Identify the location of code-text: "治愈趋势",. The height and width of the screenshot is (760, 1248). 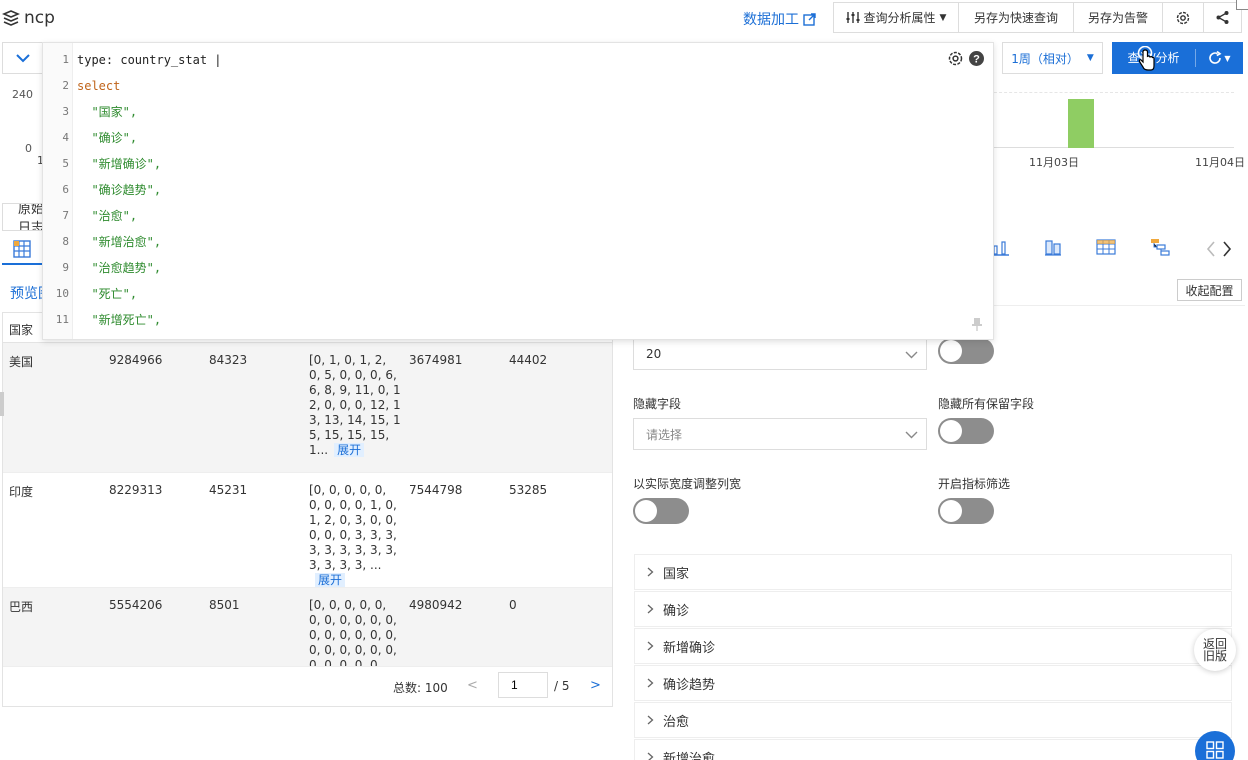
(119, 268).